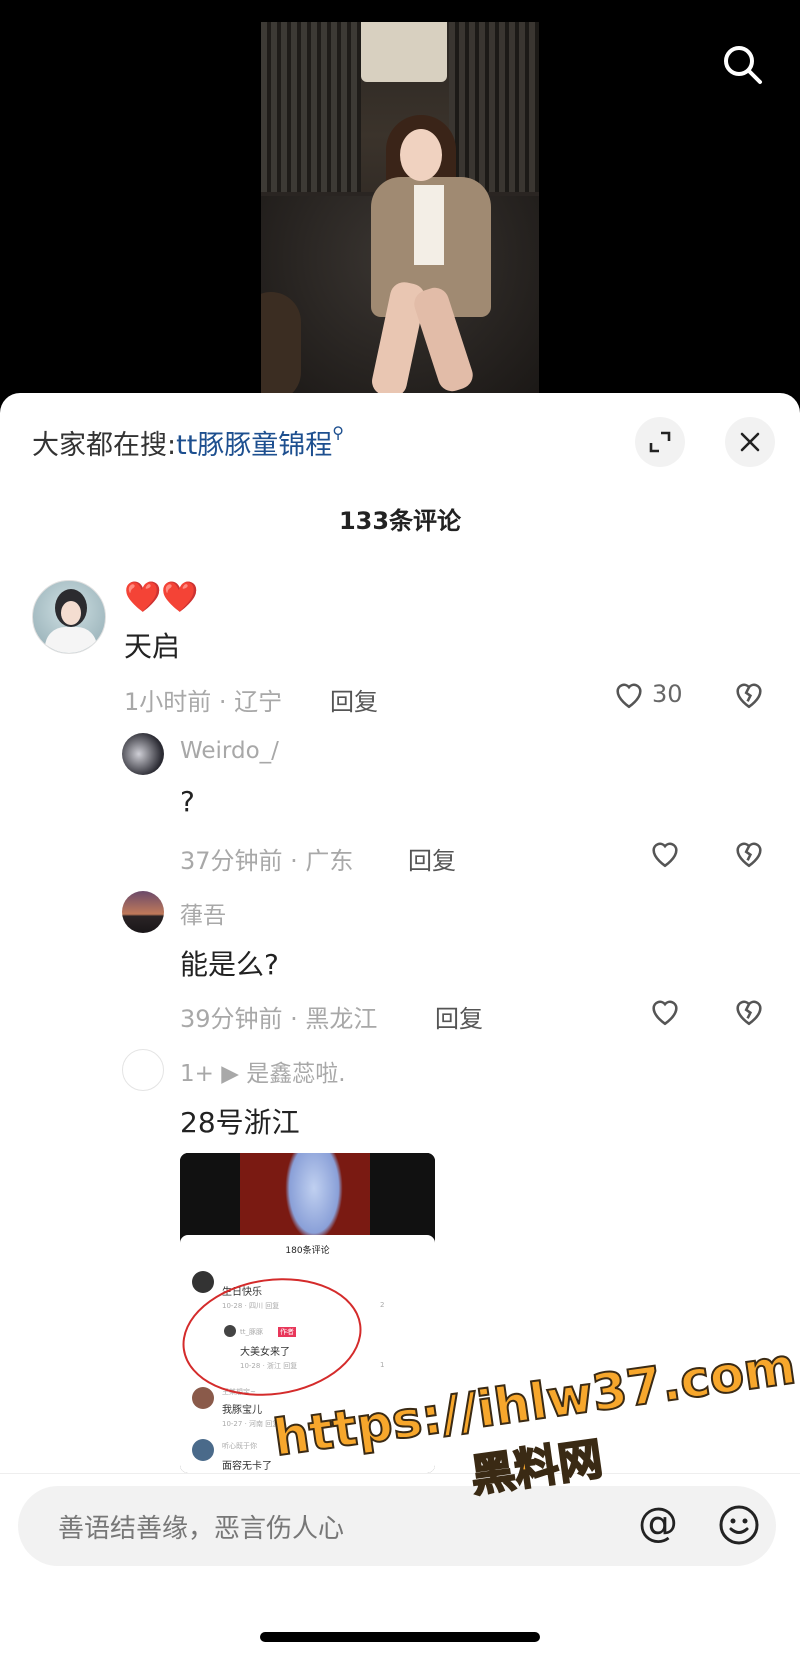  I want to click on reply-text: ?, so click(187, 801).